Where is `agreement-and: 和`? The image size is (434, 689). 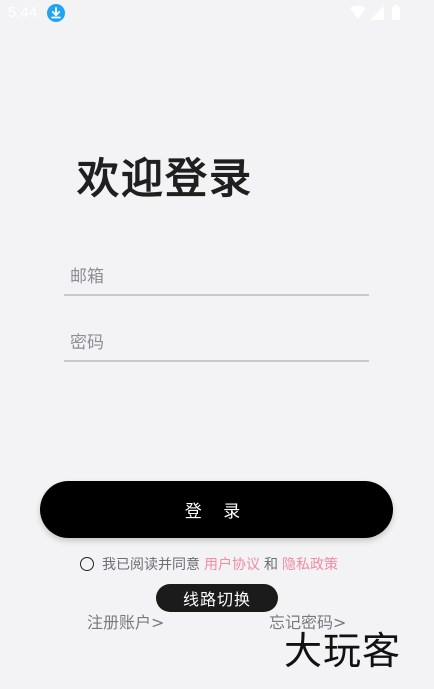
agreement-and: 和 is located at coordinates (271, 565).